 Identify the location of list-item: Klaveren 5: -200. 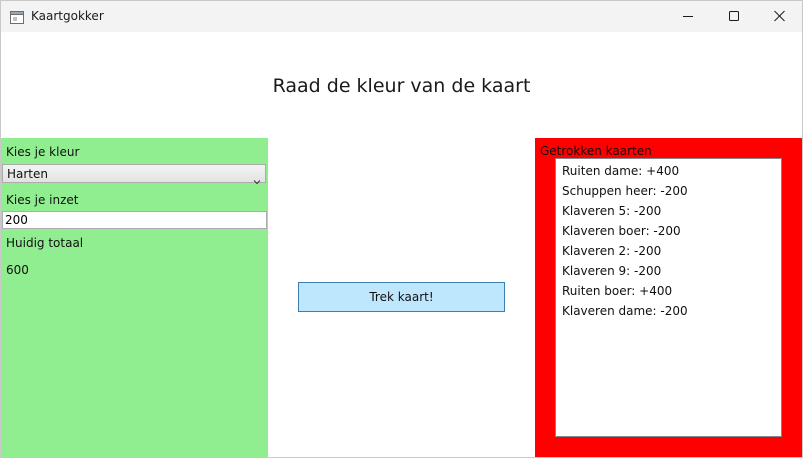
(611, 211).